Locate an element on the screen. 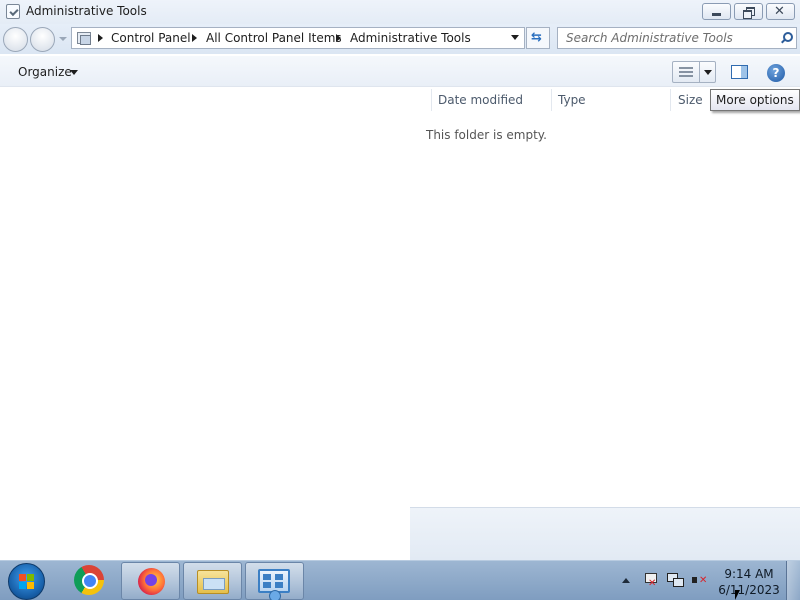  command-bar: Organize ? is located at coordinates (400, 71).